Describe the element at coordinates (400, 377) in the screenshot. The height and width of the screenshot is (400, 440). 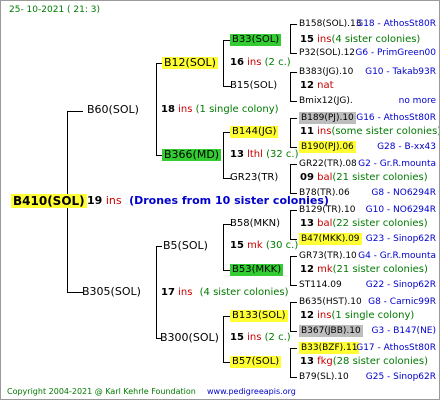
I see `gen4-info: G25 - Sinop62R` at that location.